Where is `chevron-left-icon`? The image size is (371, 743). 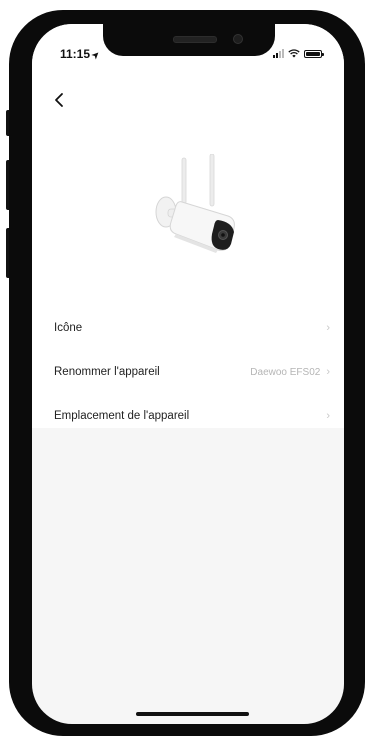 chevron-left-icon is located at coordinates (60, 100).